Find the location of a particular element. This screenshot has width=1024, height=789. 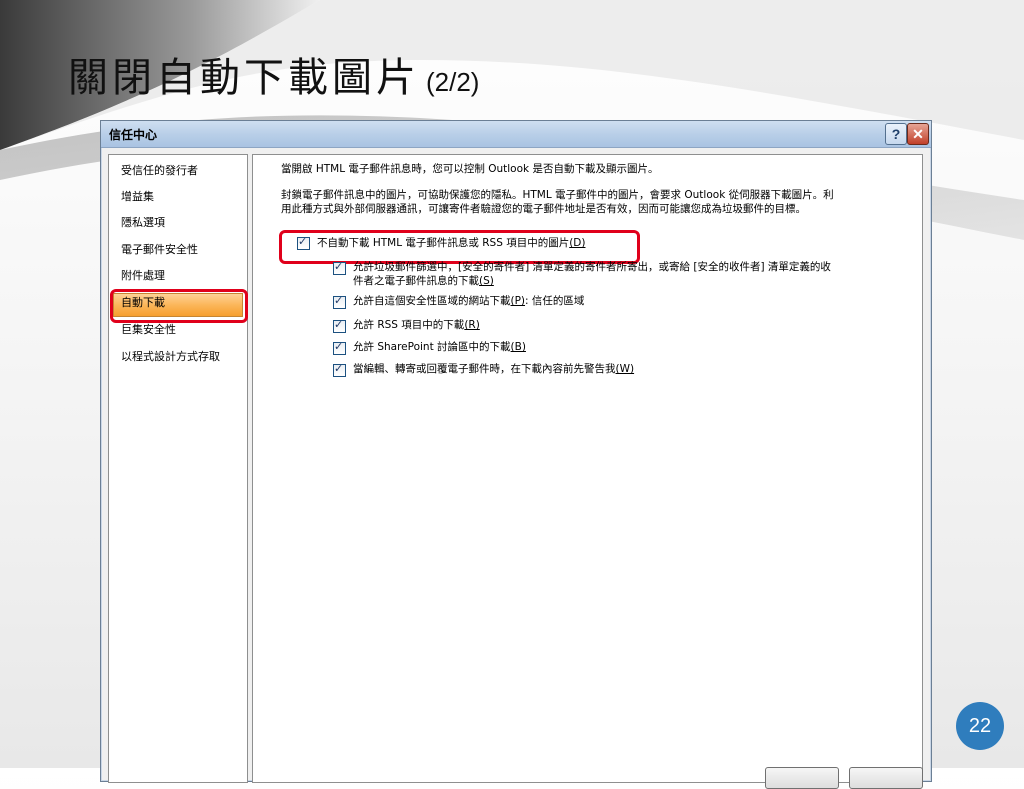

slide-title-text: 關閉自動下載圖片 is located at coordinates (244, 78).